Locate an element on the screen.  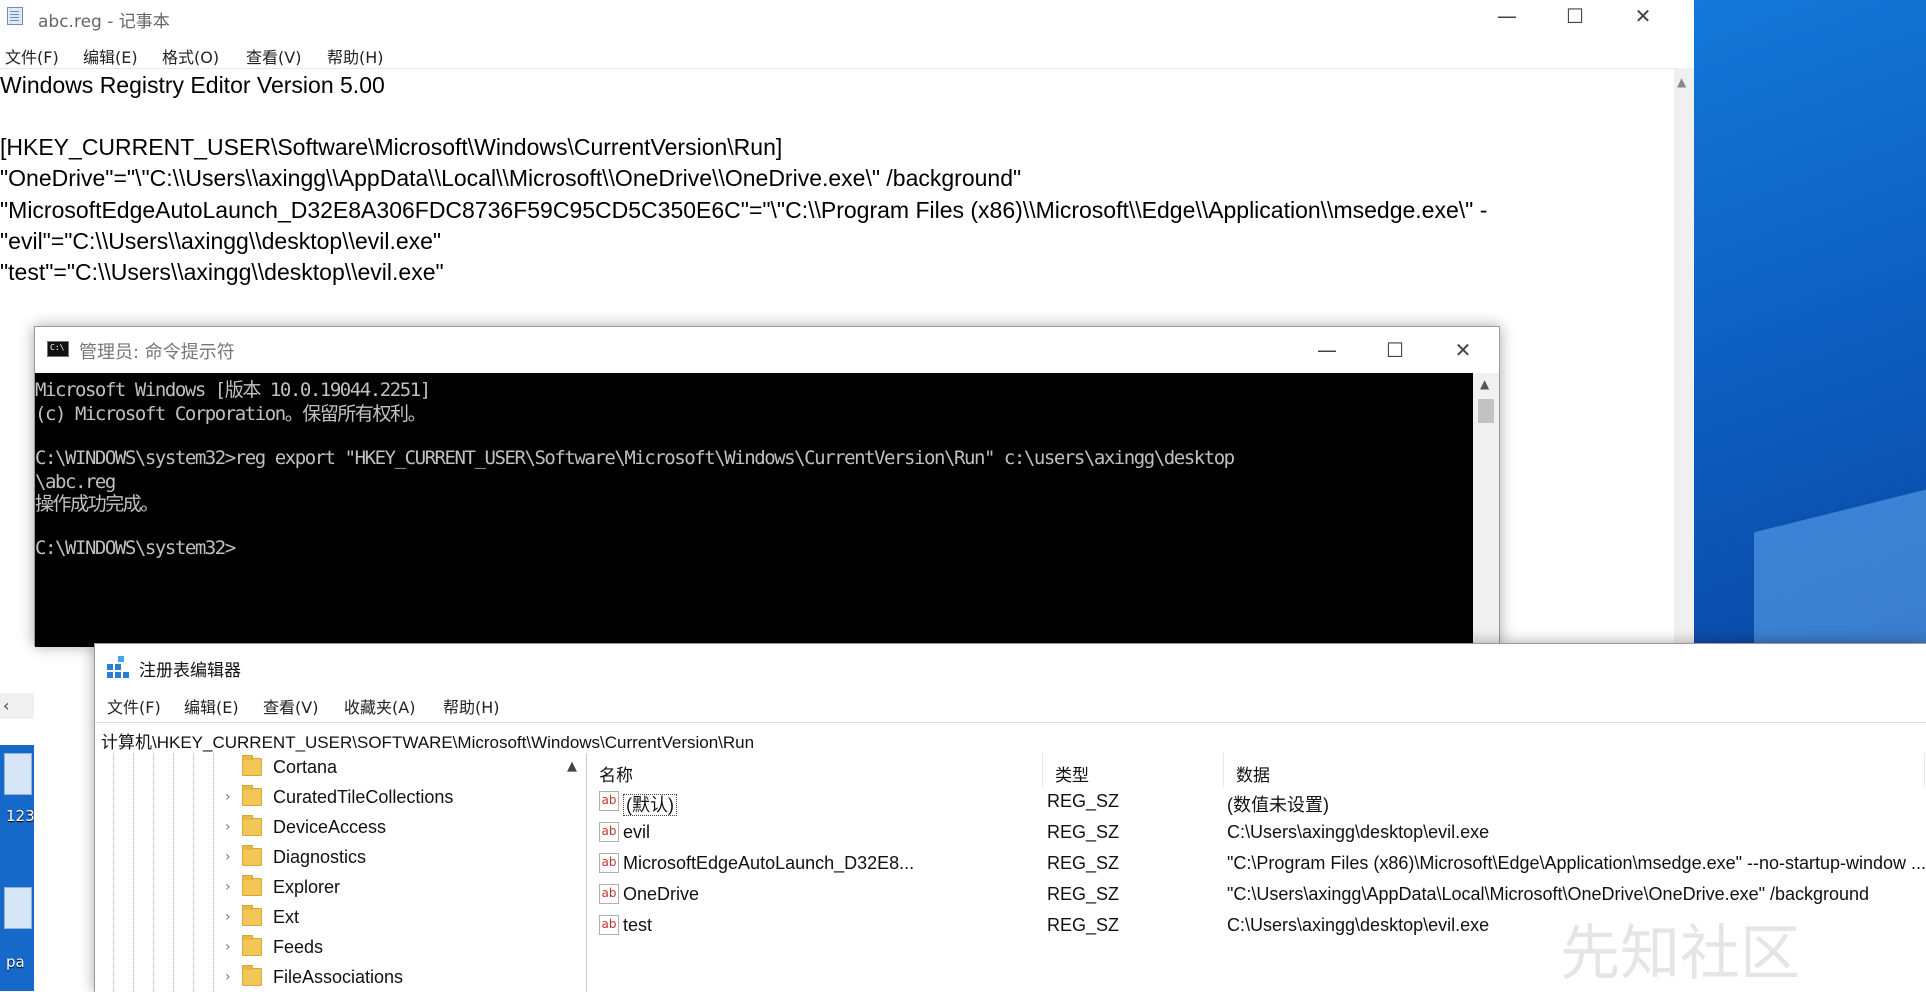
column-header-label: 名称 is located at coordinates (616, 776).